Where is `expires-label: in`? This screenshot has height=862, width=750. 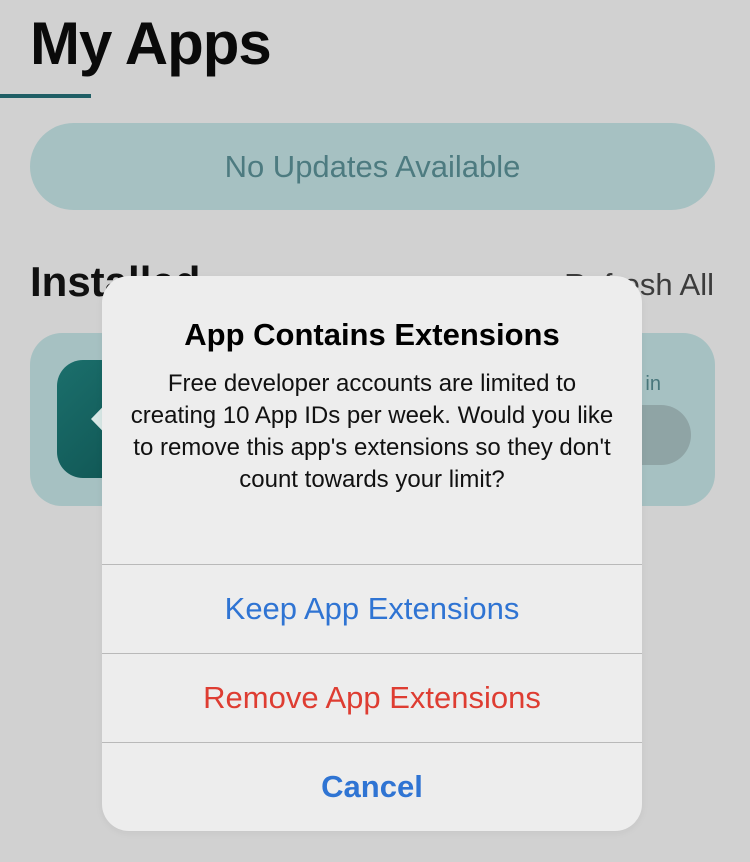
expires-label: in is located at coordinates (653, 384).